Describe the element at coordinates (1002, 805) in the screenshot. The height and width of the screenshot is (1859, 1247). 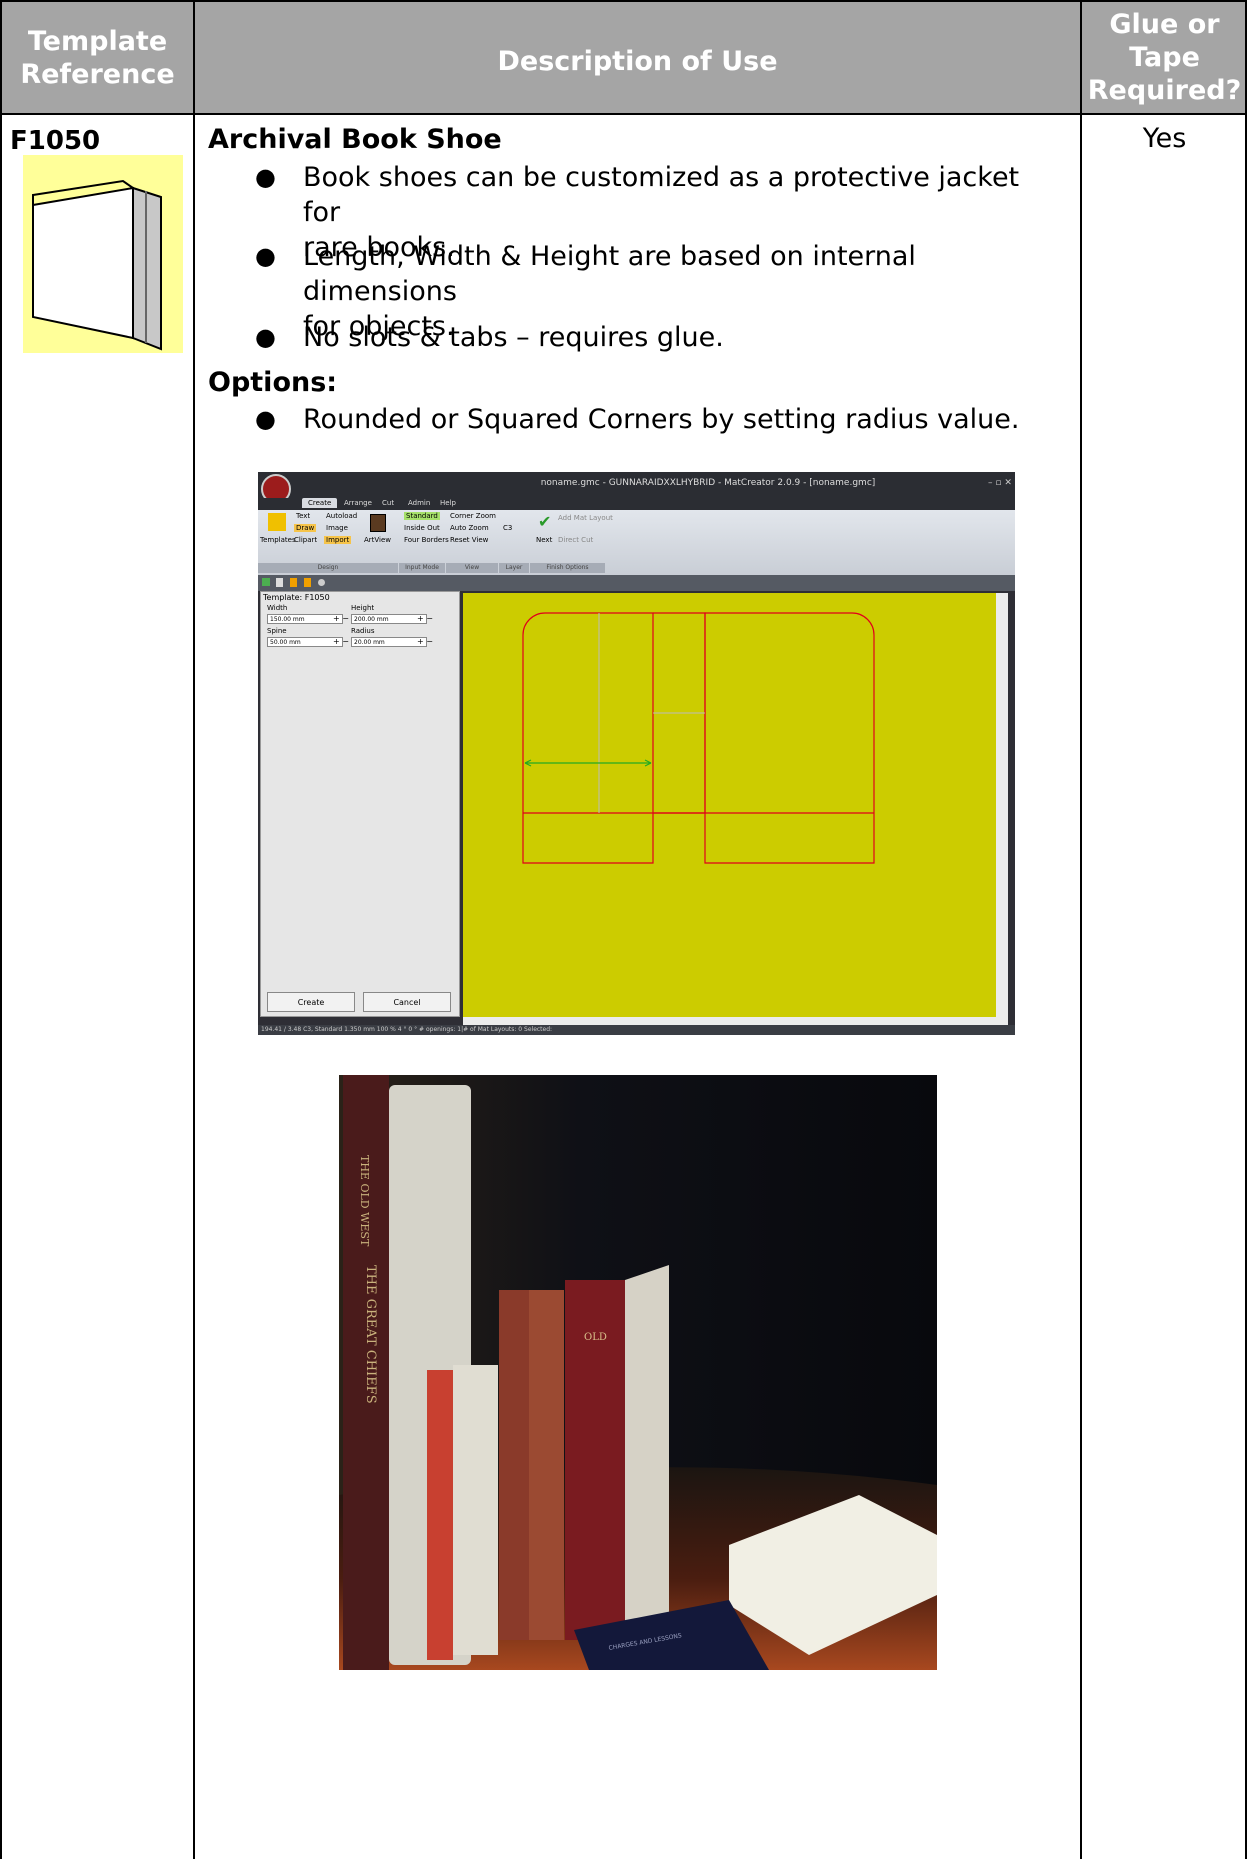
I see `vertical-scrollbar` at that location.